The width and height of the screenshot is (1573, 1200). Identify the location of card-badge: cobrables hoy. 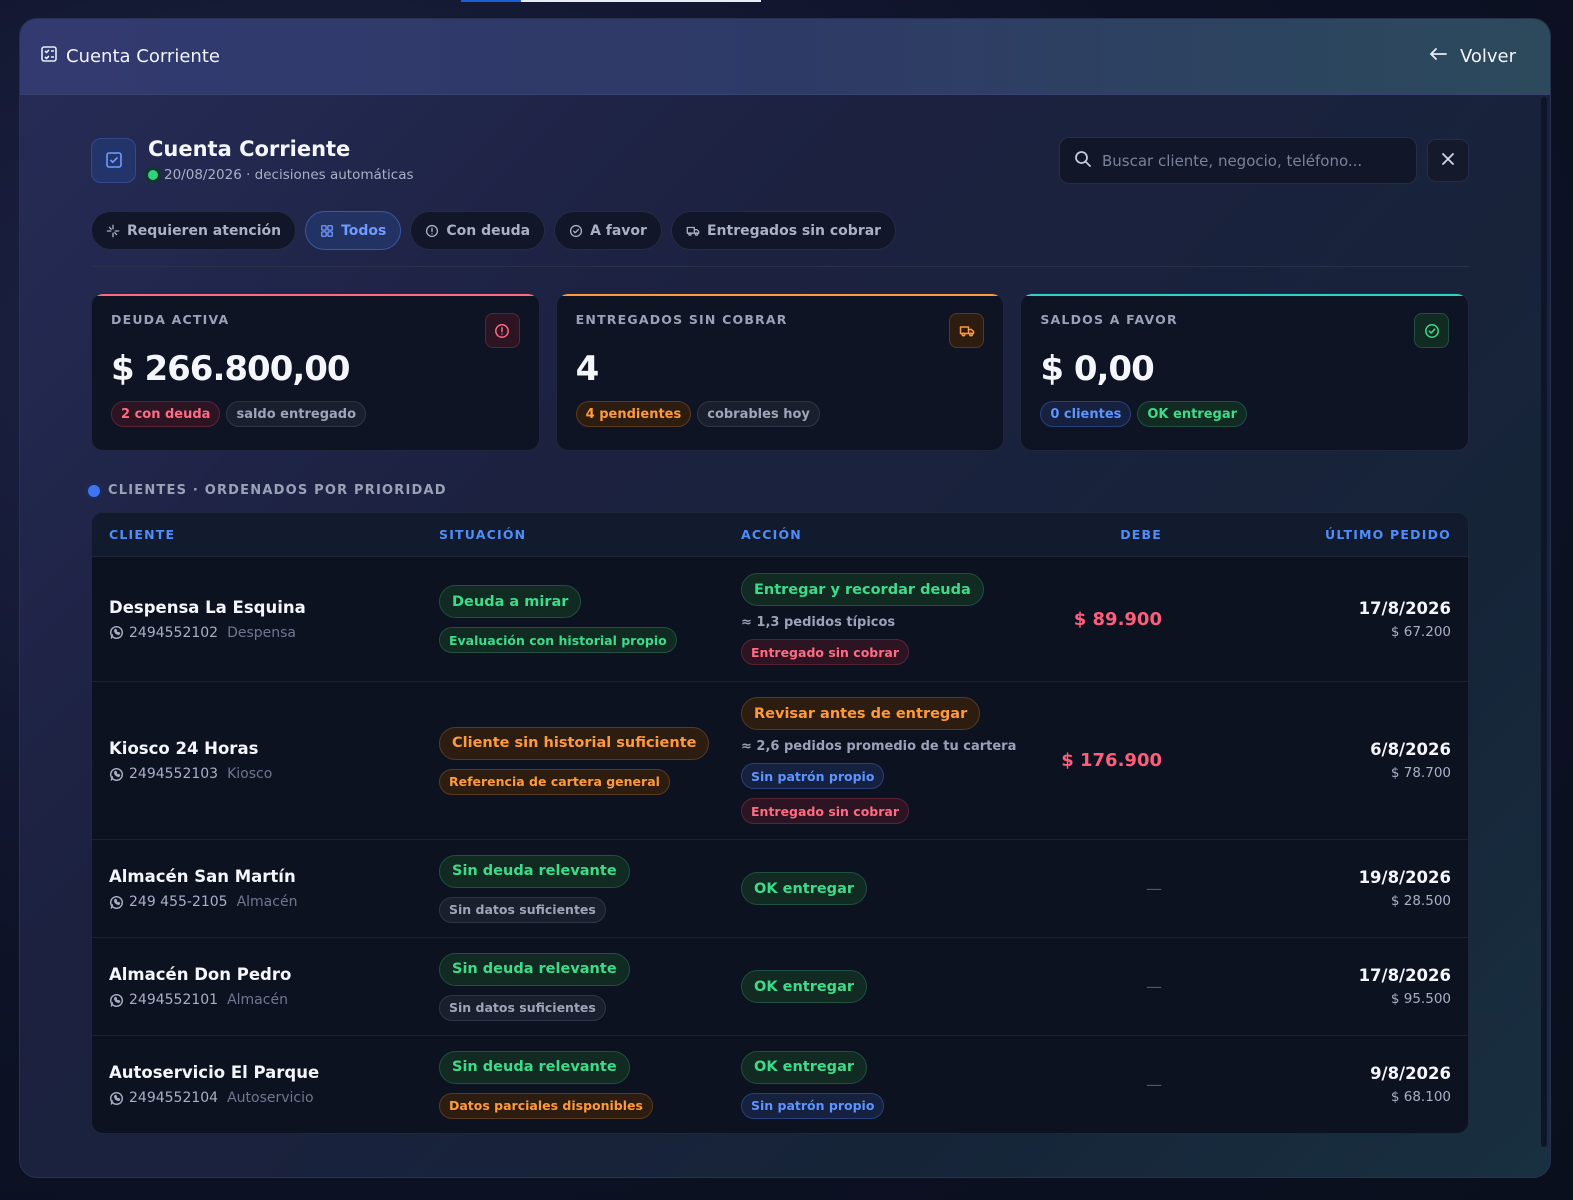
(758, 414).